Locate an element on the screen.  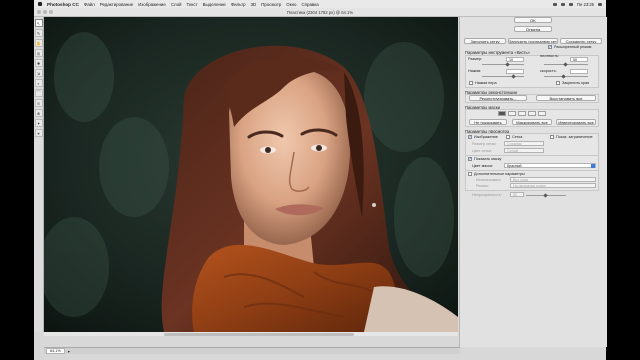
pressure-label: Нажим: is located at coordinates (475, 71).